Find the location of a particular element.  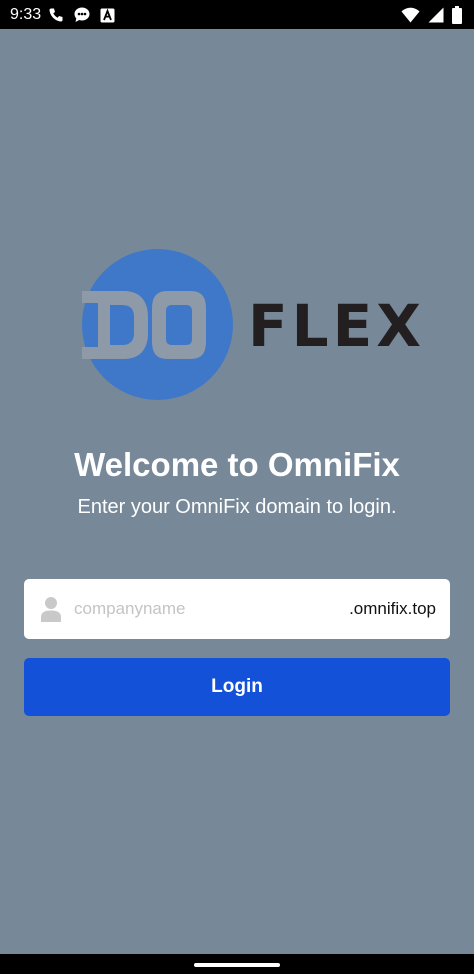

page-title: Welcome to OmniFix is located at coordinates (237, 464).